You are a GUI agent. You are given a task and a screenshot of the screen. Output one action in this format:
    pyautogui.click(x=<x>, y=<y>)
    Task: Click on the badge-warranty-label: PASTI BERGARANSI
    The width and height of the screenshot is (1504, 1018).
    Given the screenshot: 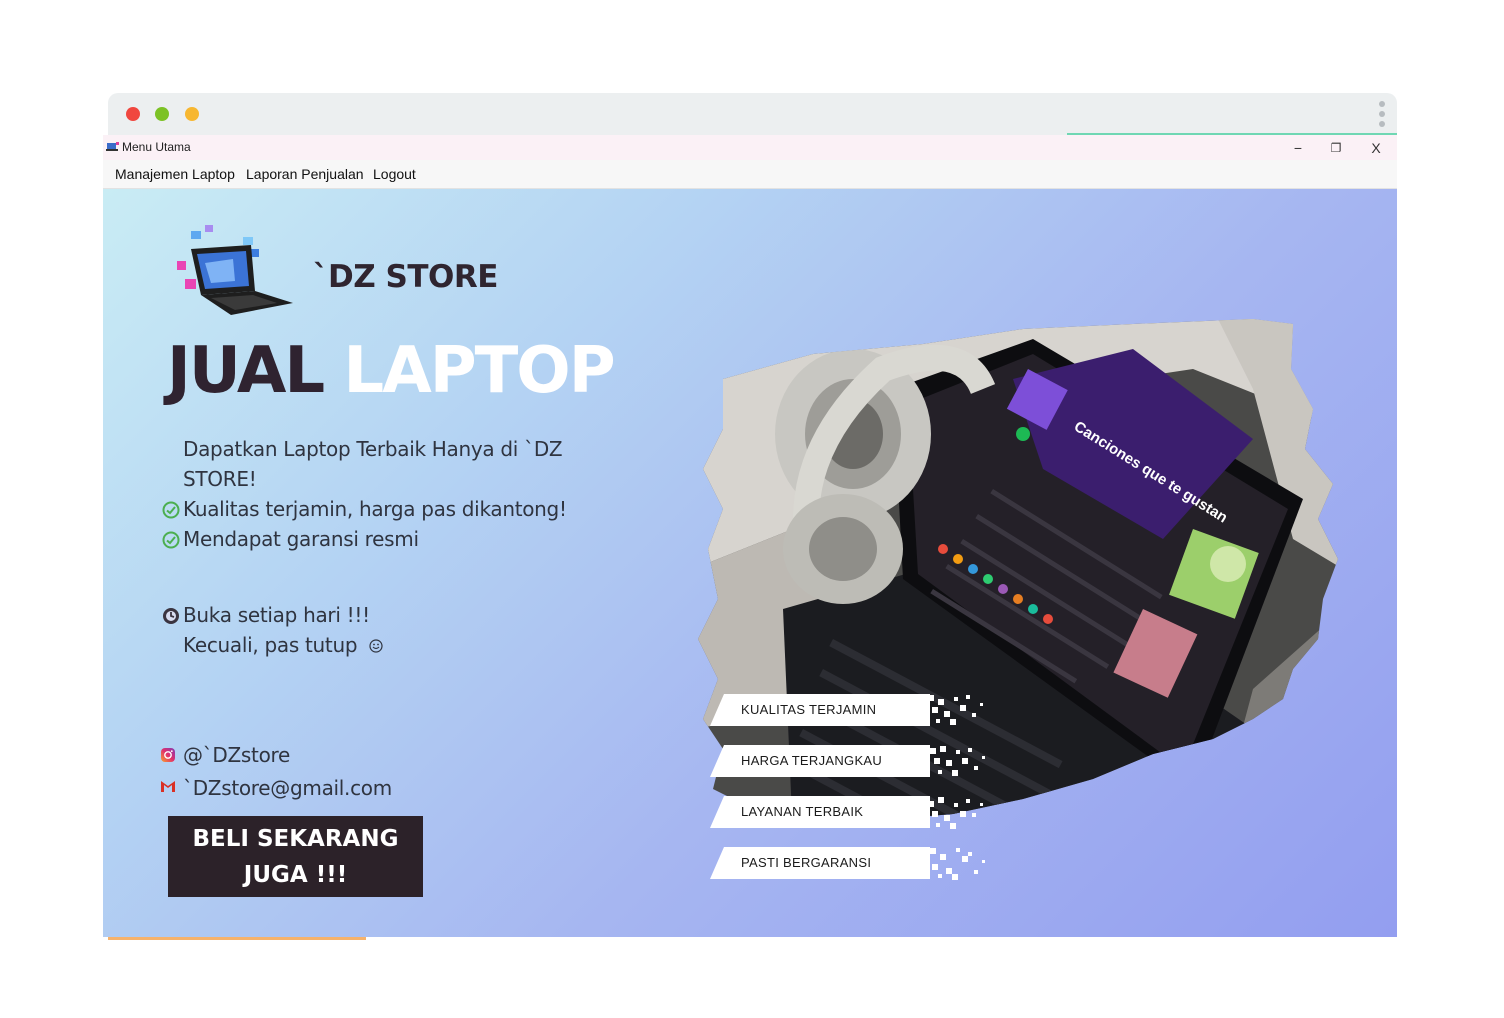 What is the action you would take?
    pyautogui.click(x=806, y=862)
    